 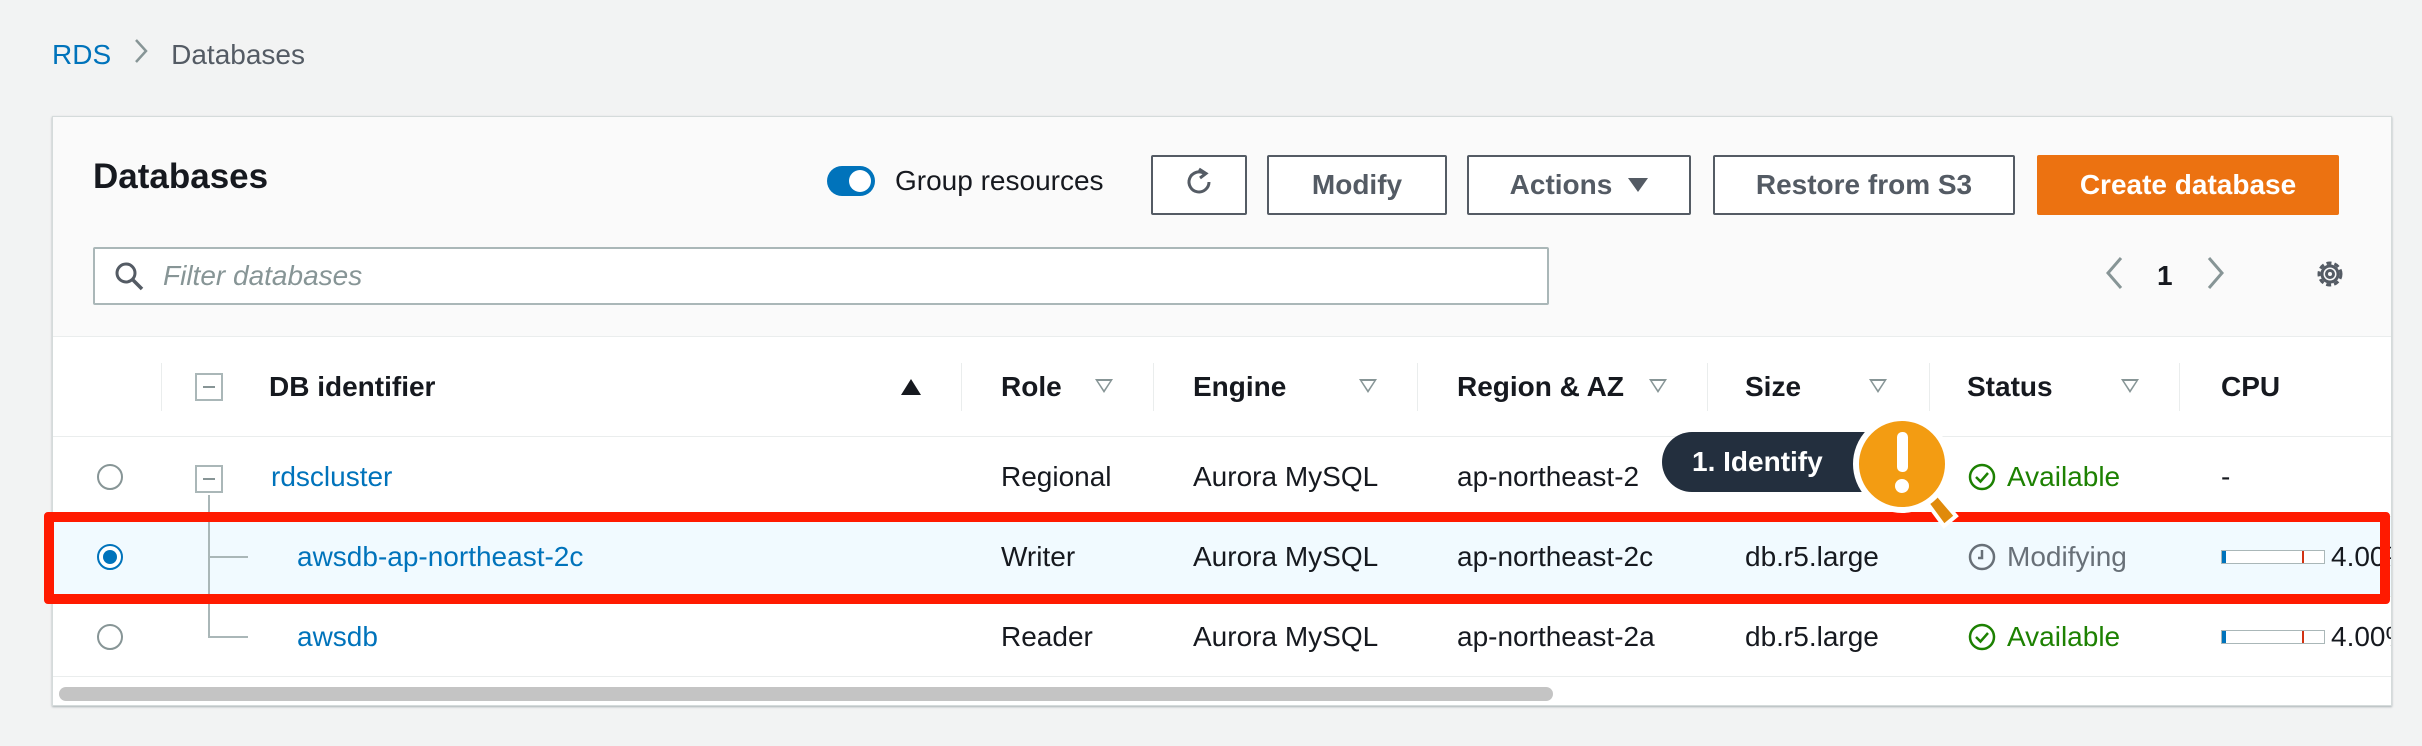 What do you see at coordinates (999, 180) in the screenshot?
I see `group-resources-label: Group resources` at bounding box center [999, 180].